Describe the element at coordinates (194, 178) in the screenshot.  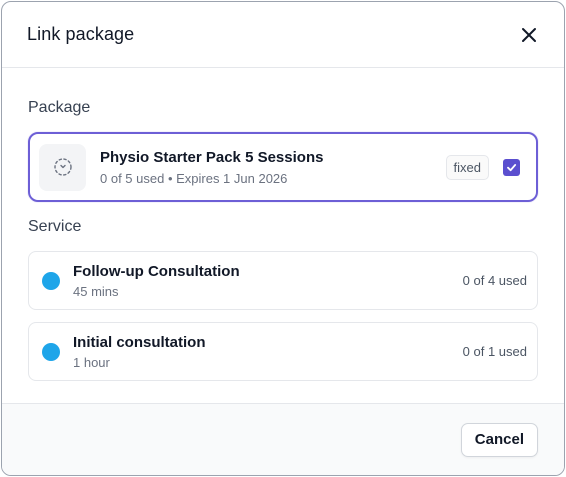
I see `package-meta: 0 of 5 used • Expires 1 Jun 2026` at that location.